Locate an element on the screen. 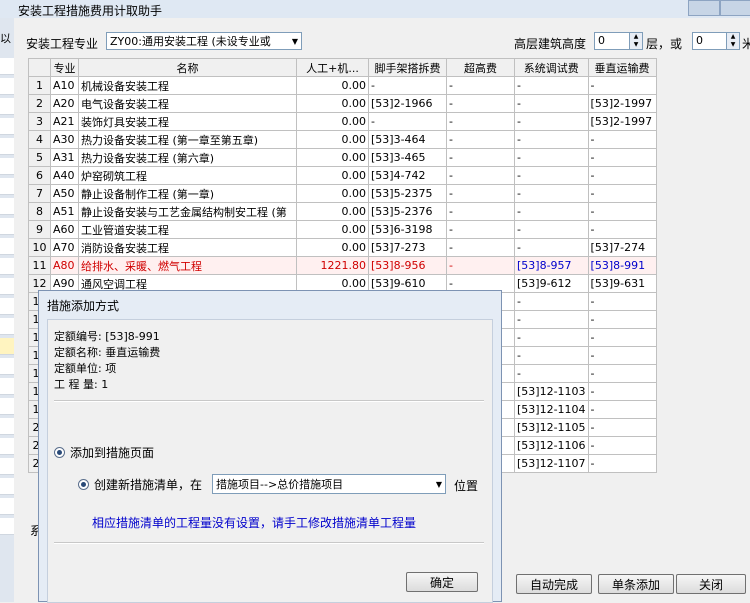  scaffold-fee: [53]6-3198 is located at coordinates (407, 229).